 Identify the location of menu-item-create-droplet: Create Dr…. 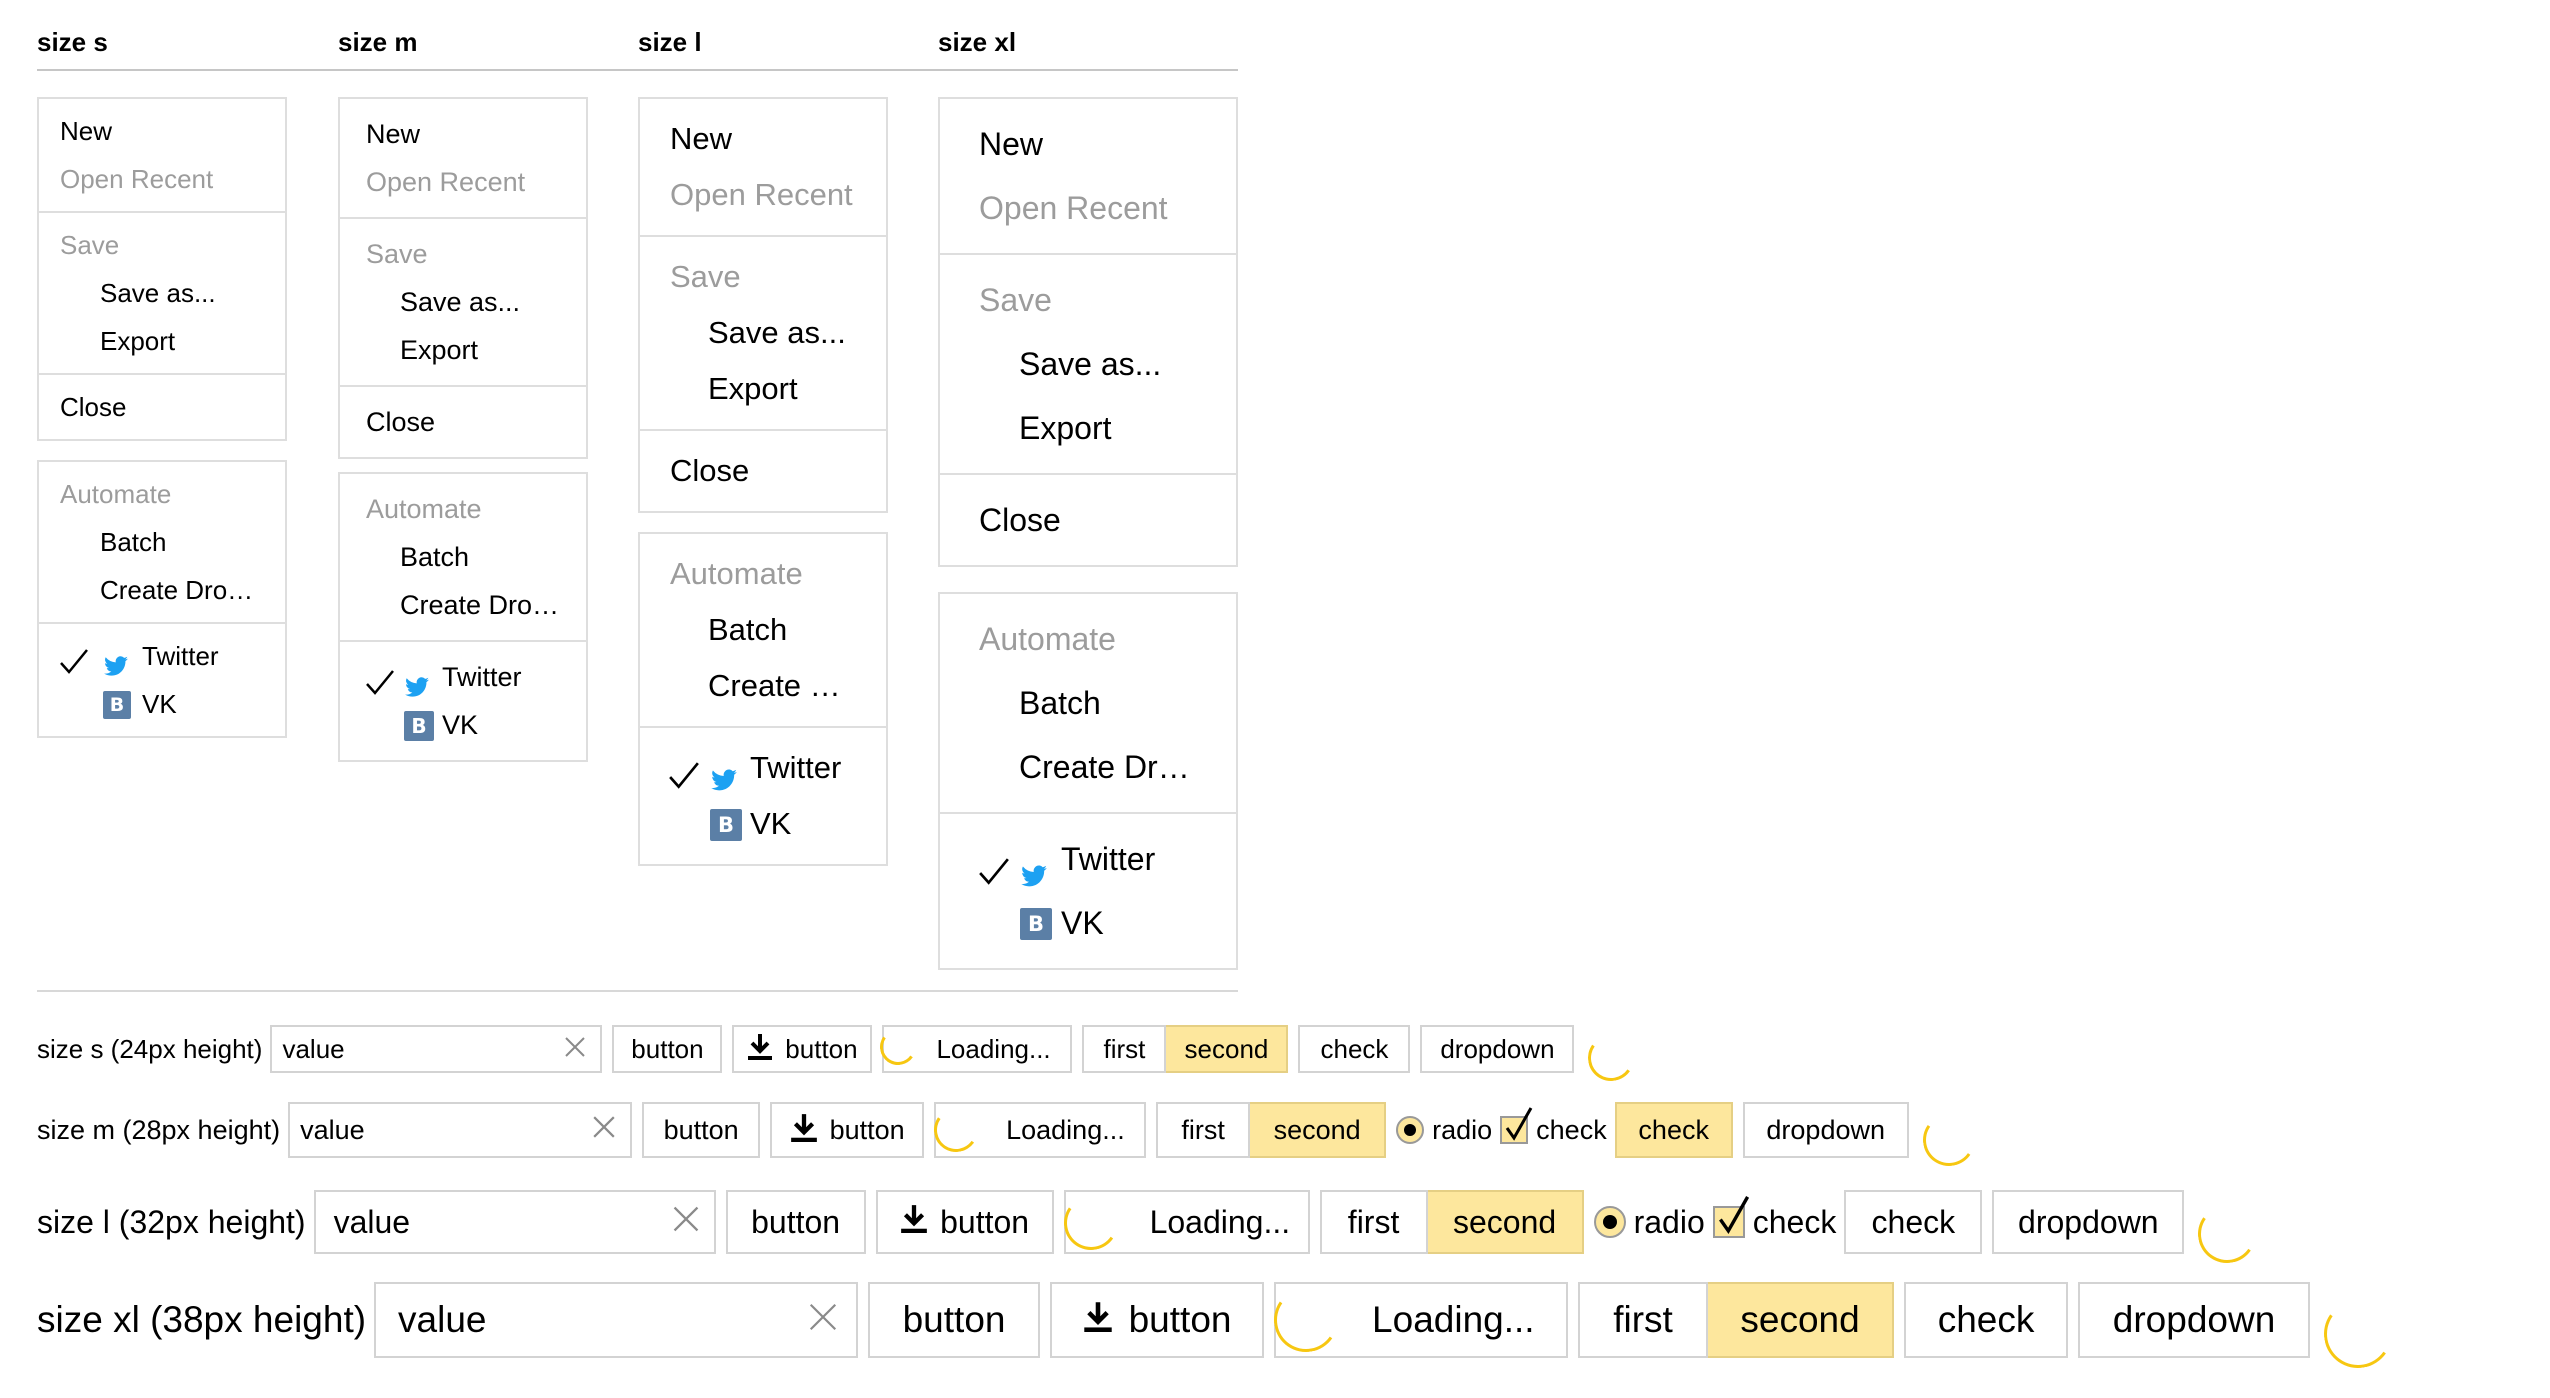
(1088, 767).